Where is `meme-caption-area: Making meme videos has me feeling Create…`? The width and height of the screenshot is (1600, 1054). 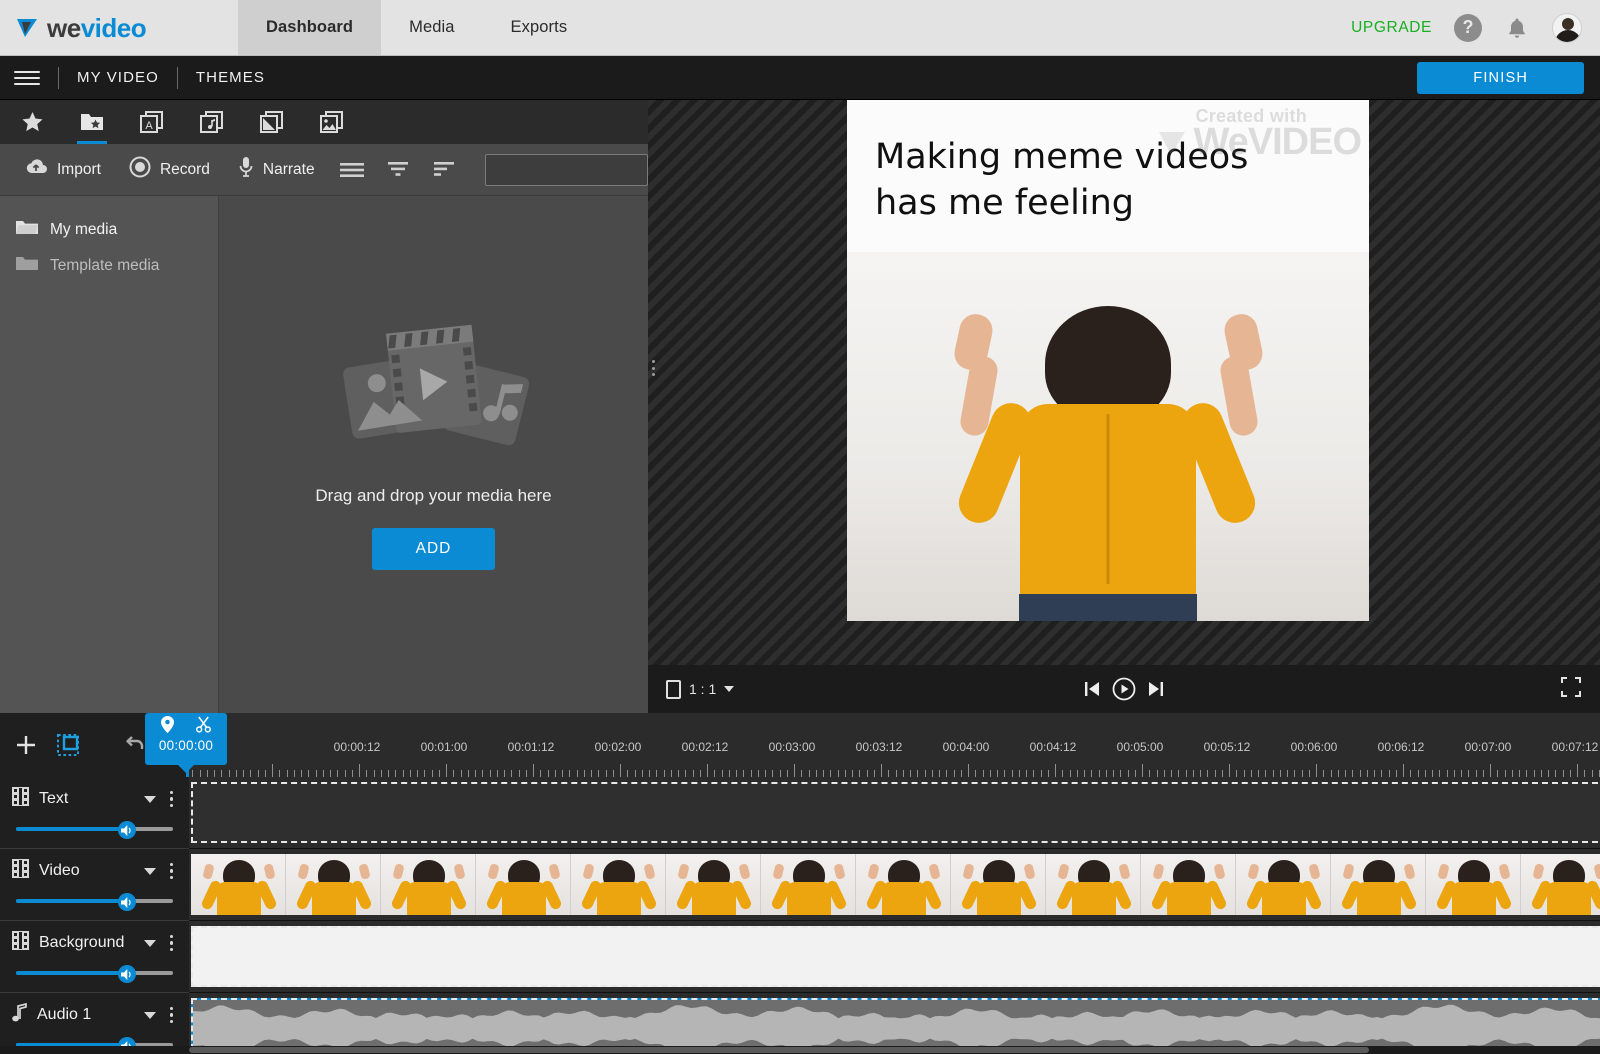 meme-caption-area: Making meme videos has me feeling Create… is located at coordinates (1108, 176).